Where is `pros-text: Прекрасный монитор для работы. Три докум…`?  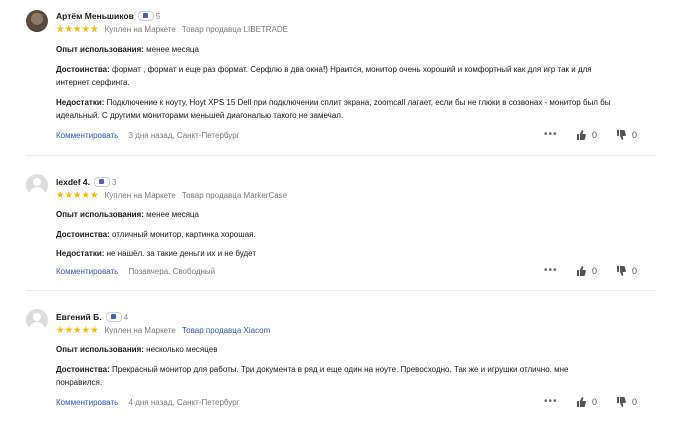
pros-text: Прекрасный монитор для работы. Три докум… is located at coordinates (340, 369).